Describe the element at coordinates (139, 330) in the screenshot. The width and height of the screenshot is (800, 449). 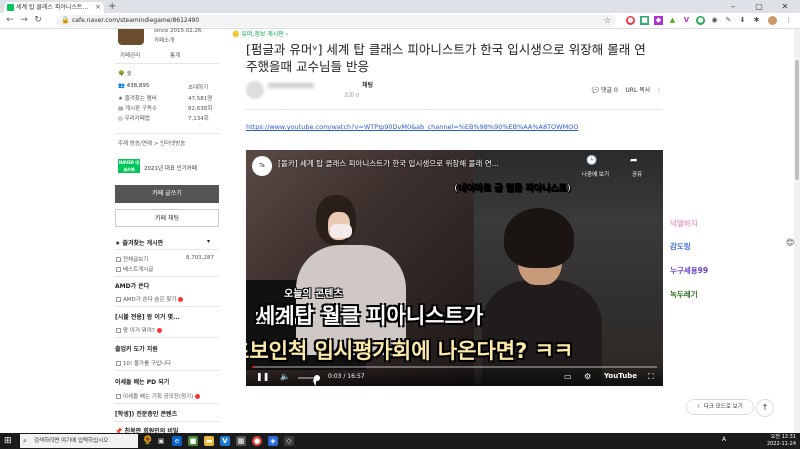
I see `notice-board-link: 왕 이거 뭐야?` at that location.